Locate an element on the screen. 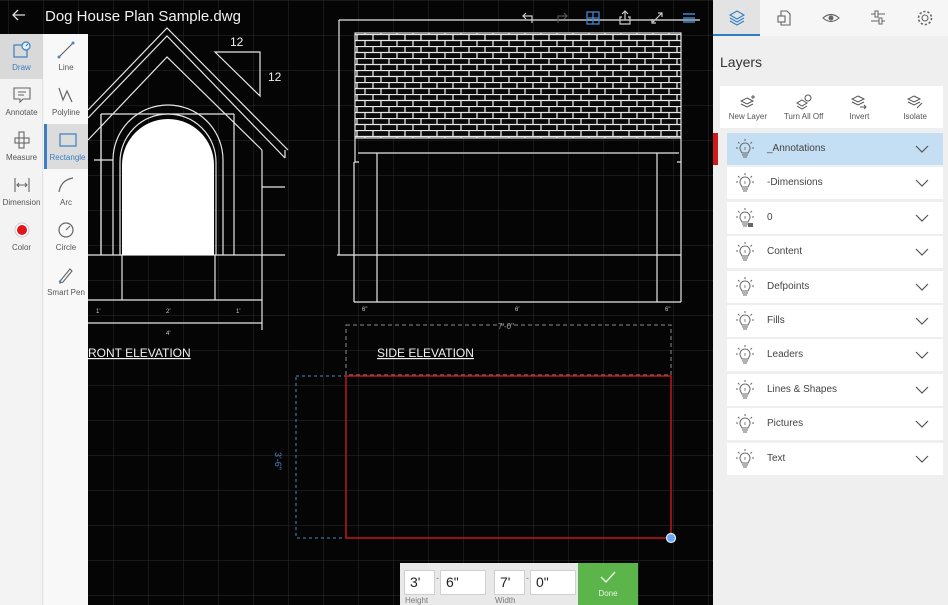  blocks-icon is located at coordinates (783, 18).